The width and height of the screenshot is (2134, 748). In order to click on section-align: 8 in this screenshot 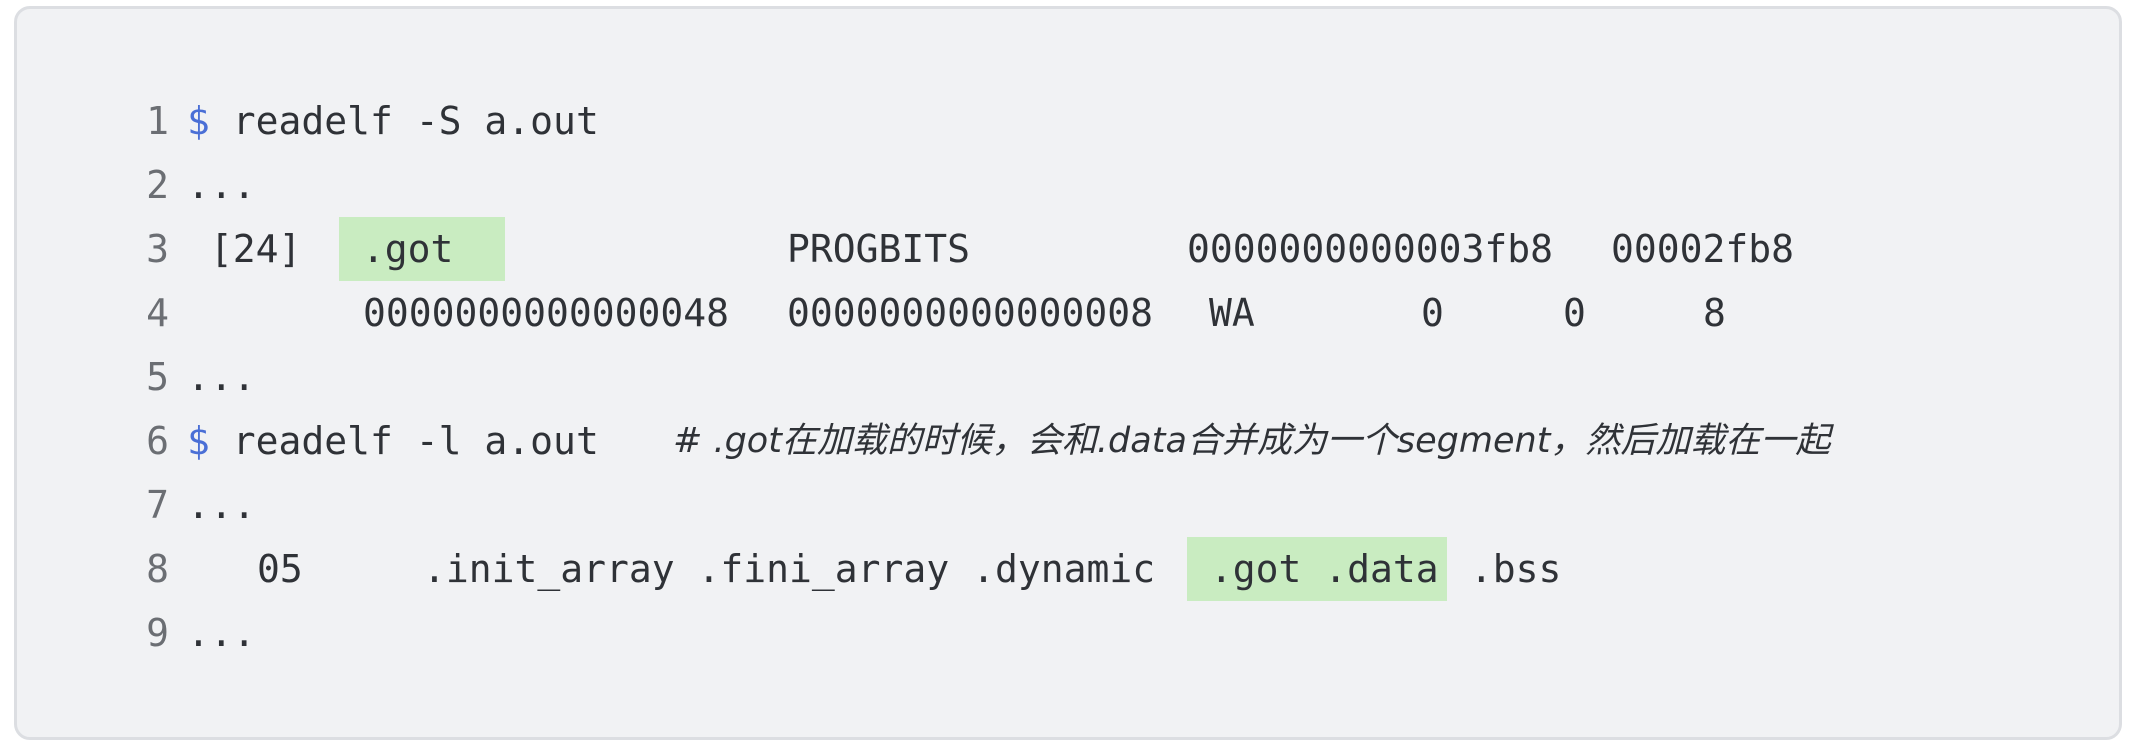, I will do `click(1714, 313)`.